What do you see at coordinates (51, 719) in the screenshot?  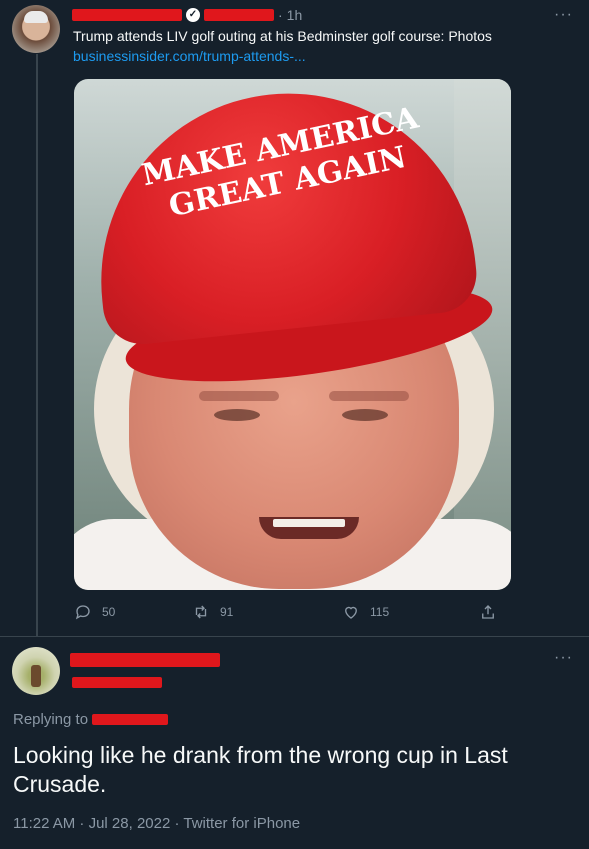 I see `replying-to-label: Replying to` at bounding box center [51, 719].